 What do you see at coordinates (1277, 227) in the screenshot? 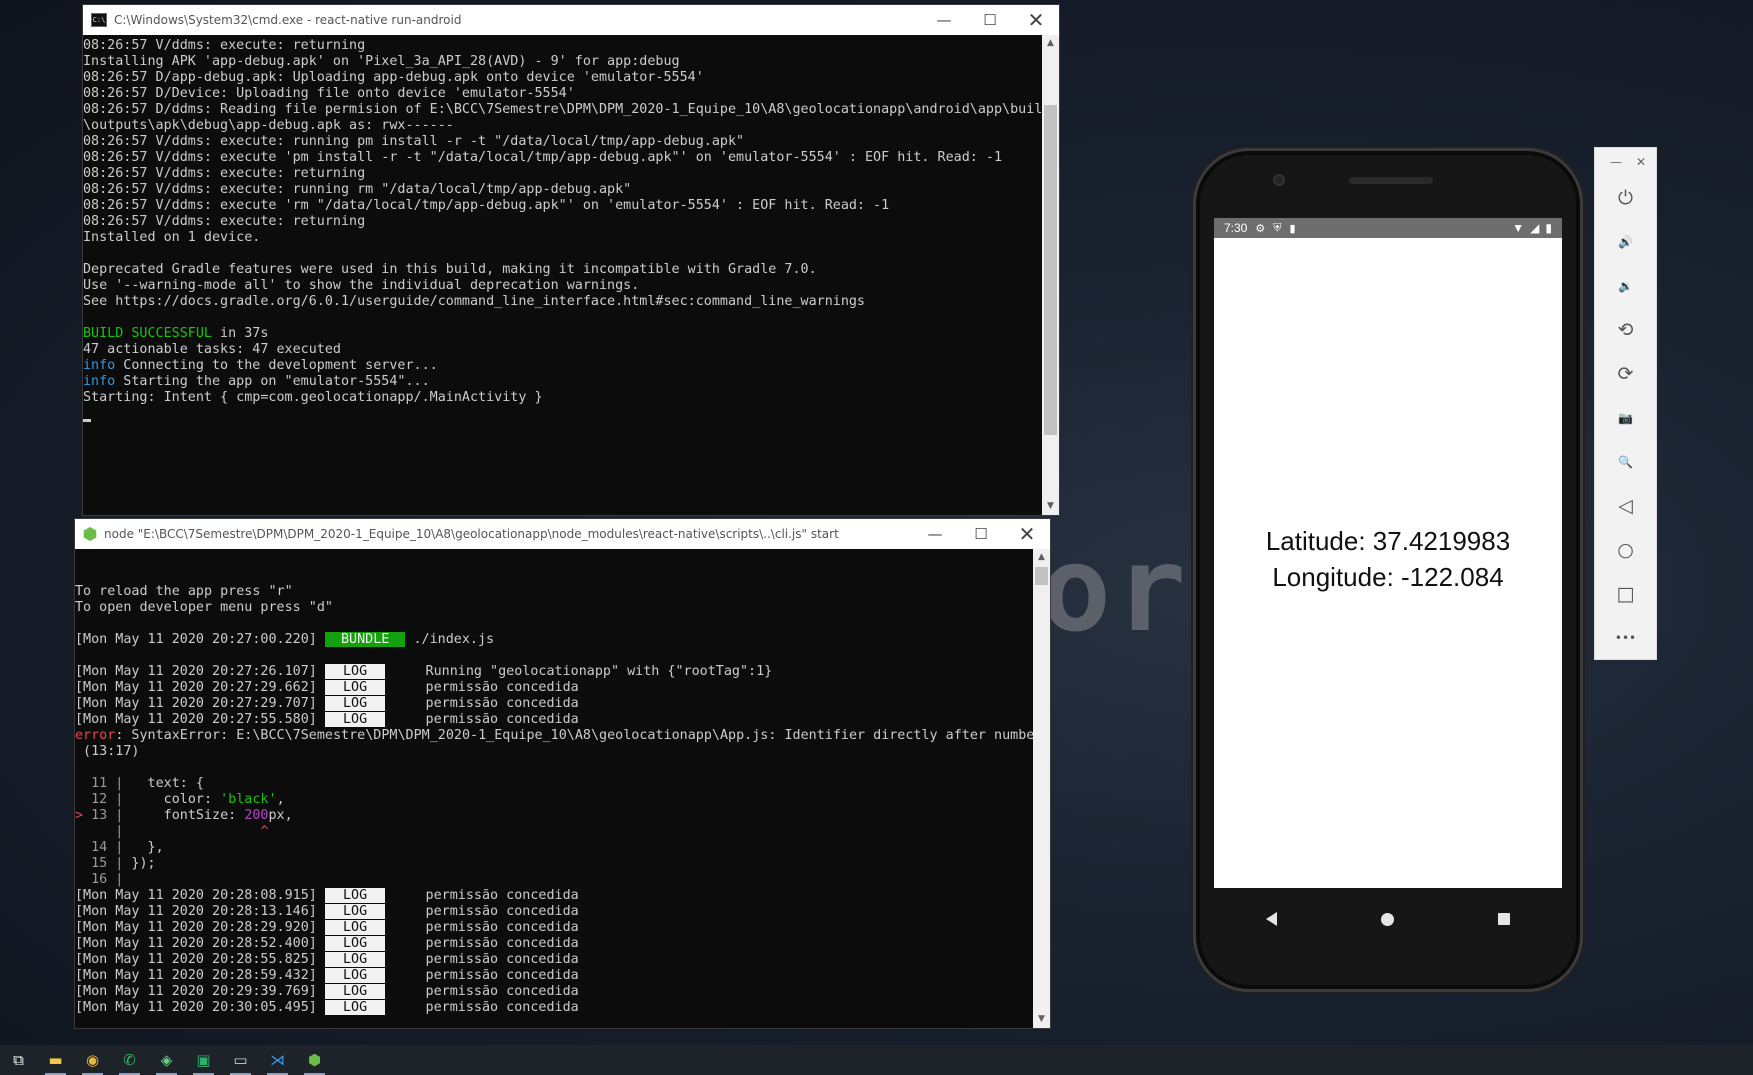
I see `shield-icon: ⛨` at bounding box center [1277, 227].